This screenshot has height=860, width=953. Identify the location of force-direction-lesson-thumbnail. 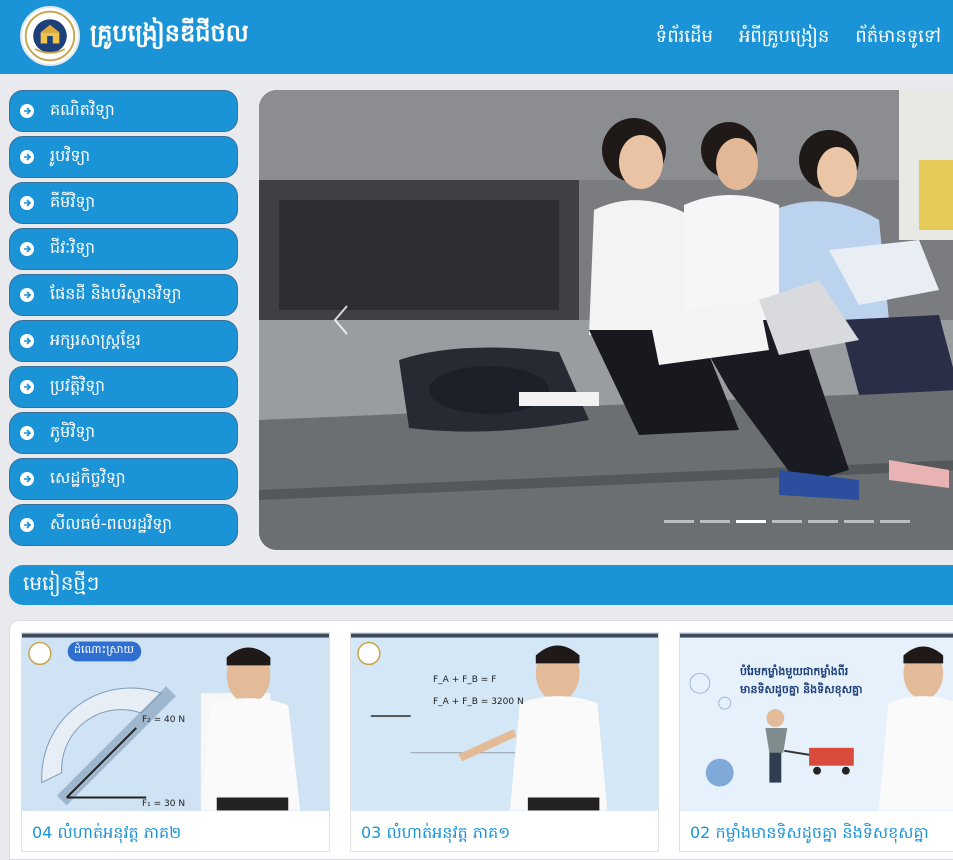
(816, 722).